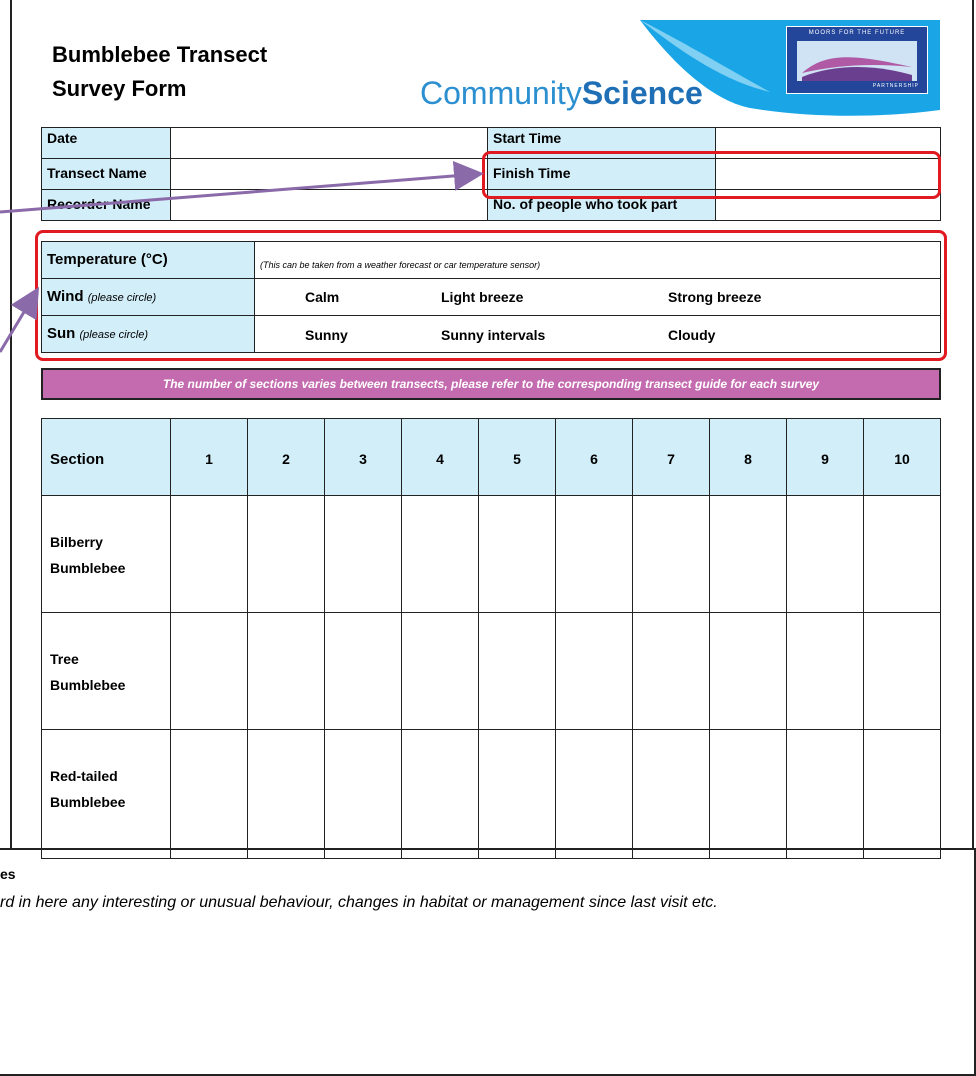 The width and height of the screenshot is (976, 1076). What do you see at coordinates (106, 554) in the screenshot?
I see `species-label-bilberry: Bilberry Bumblebee` at bounding box center [106, 554].